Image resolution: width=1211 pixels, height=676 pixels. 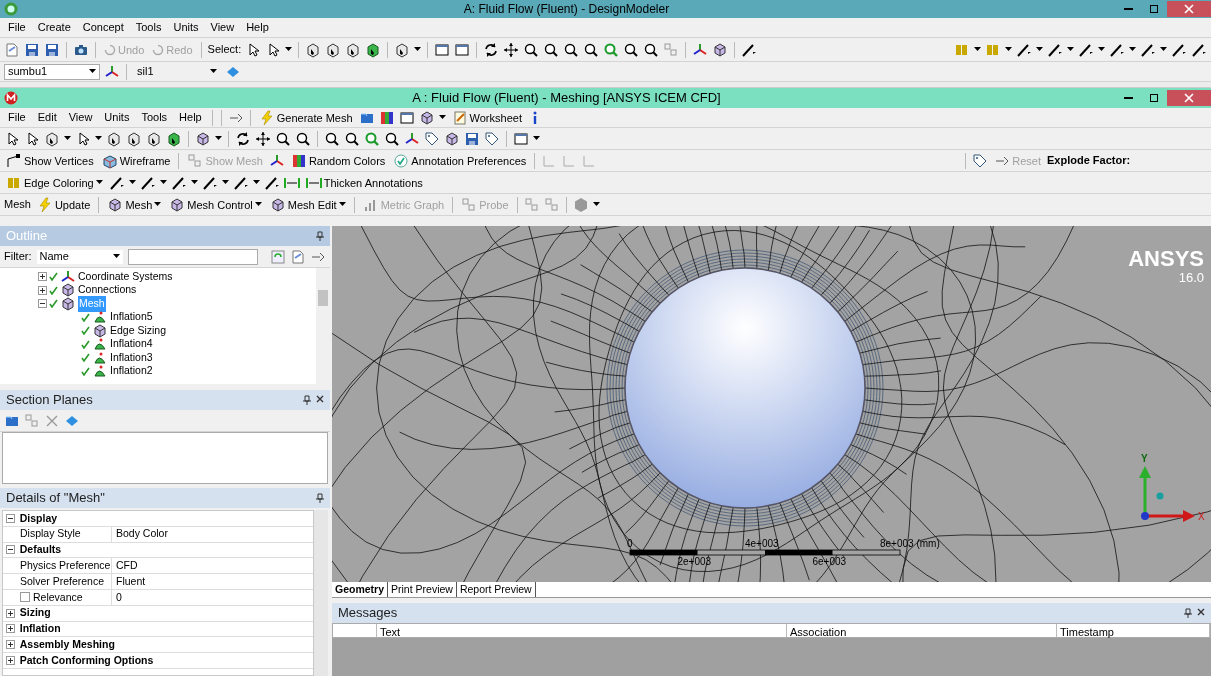 I want to click on property-value: Fluent, so click(x=129, y=581).